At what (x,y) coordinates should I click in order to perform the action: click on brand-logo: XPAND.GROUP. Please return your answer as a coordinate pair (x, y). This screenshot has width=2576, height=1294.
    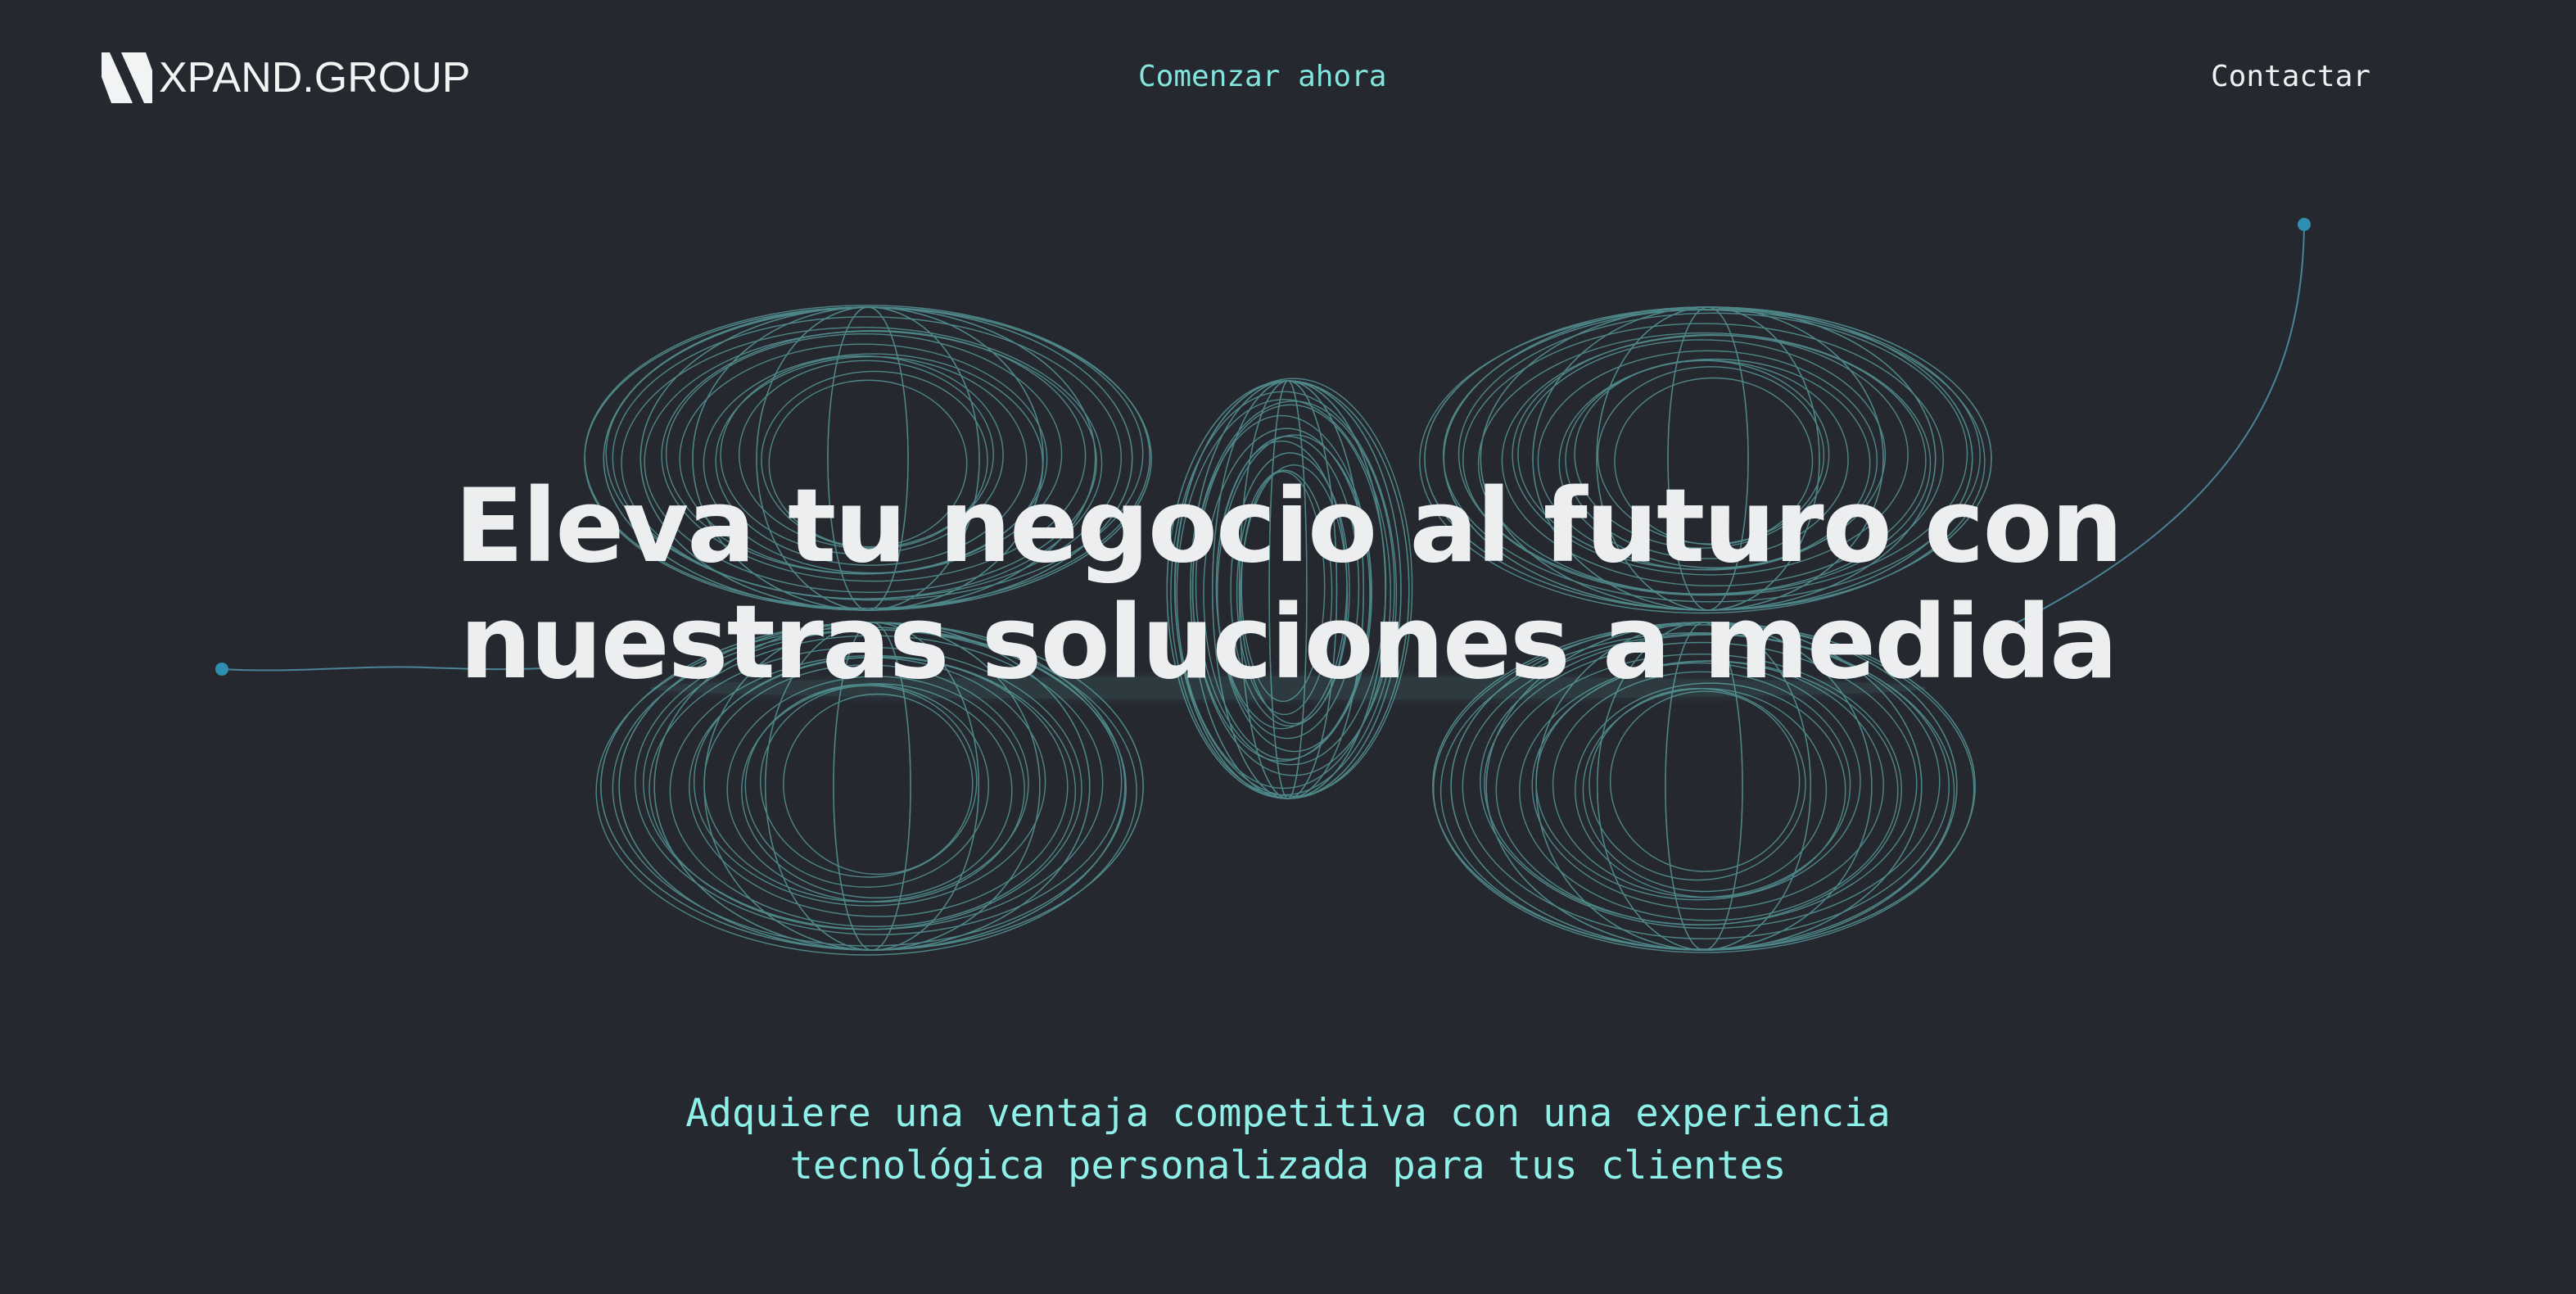
    Looking at the image, I should click on (286, 78).